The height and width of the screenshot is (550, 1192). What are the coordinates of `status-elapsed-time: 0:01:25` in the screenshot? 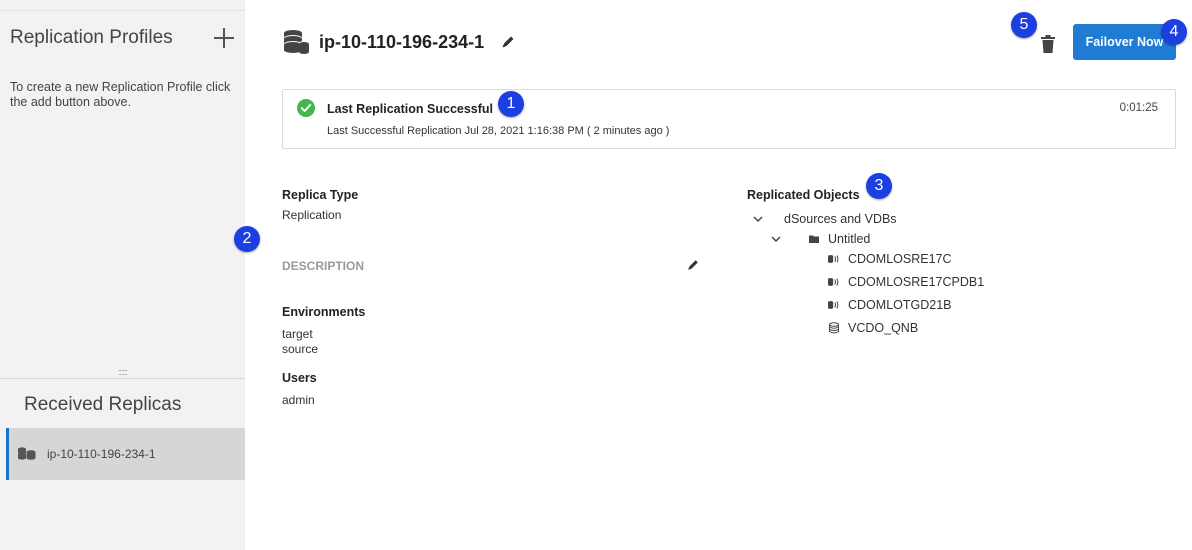 It's located at (1138, 108).